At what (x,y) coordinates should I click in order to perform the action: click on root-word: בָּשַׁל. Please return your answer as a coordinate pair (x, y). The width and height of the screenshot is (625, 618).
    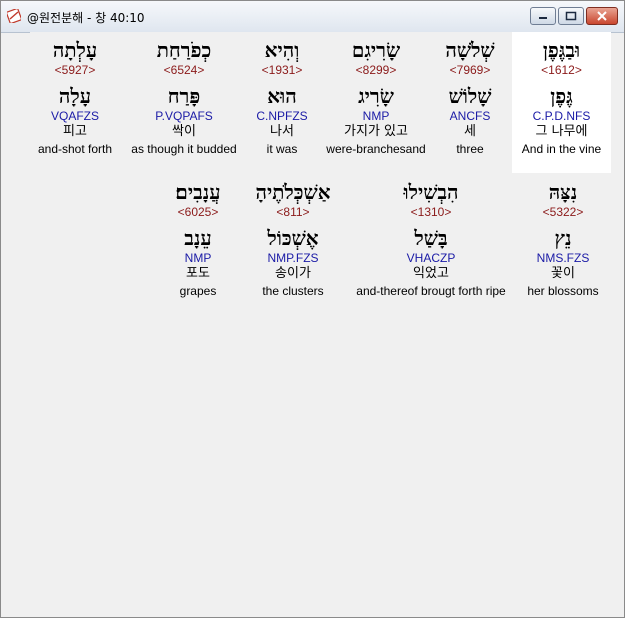
    Looking at the image, I should click on (431, 238).